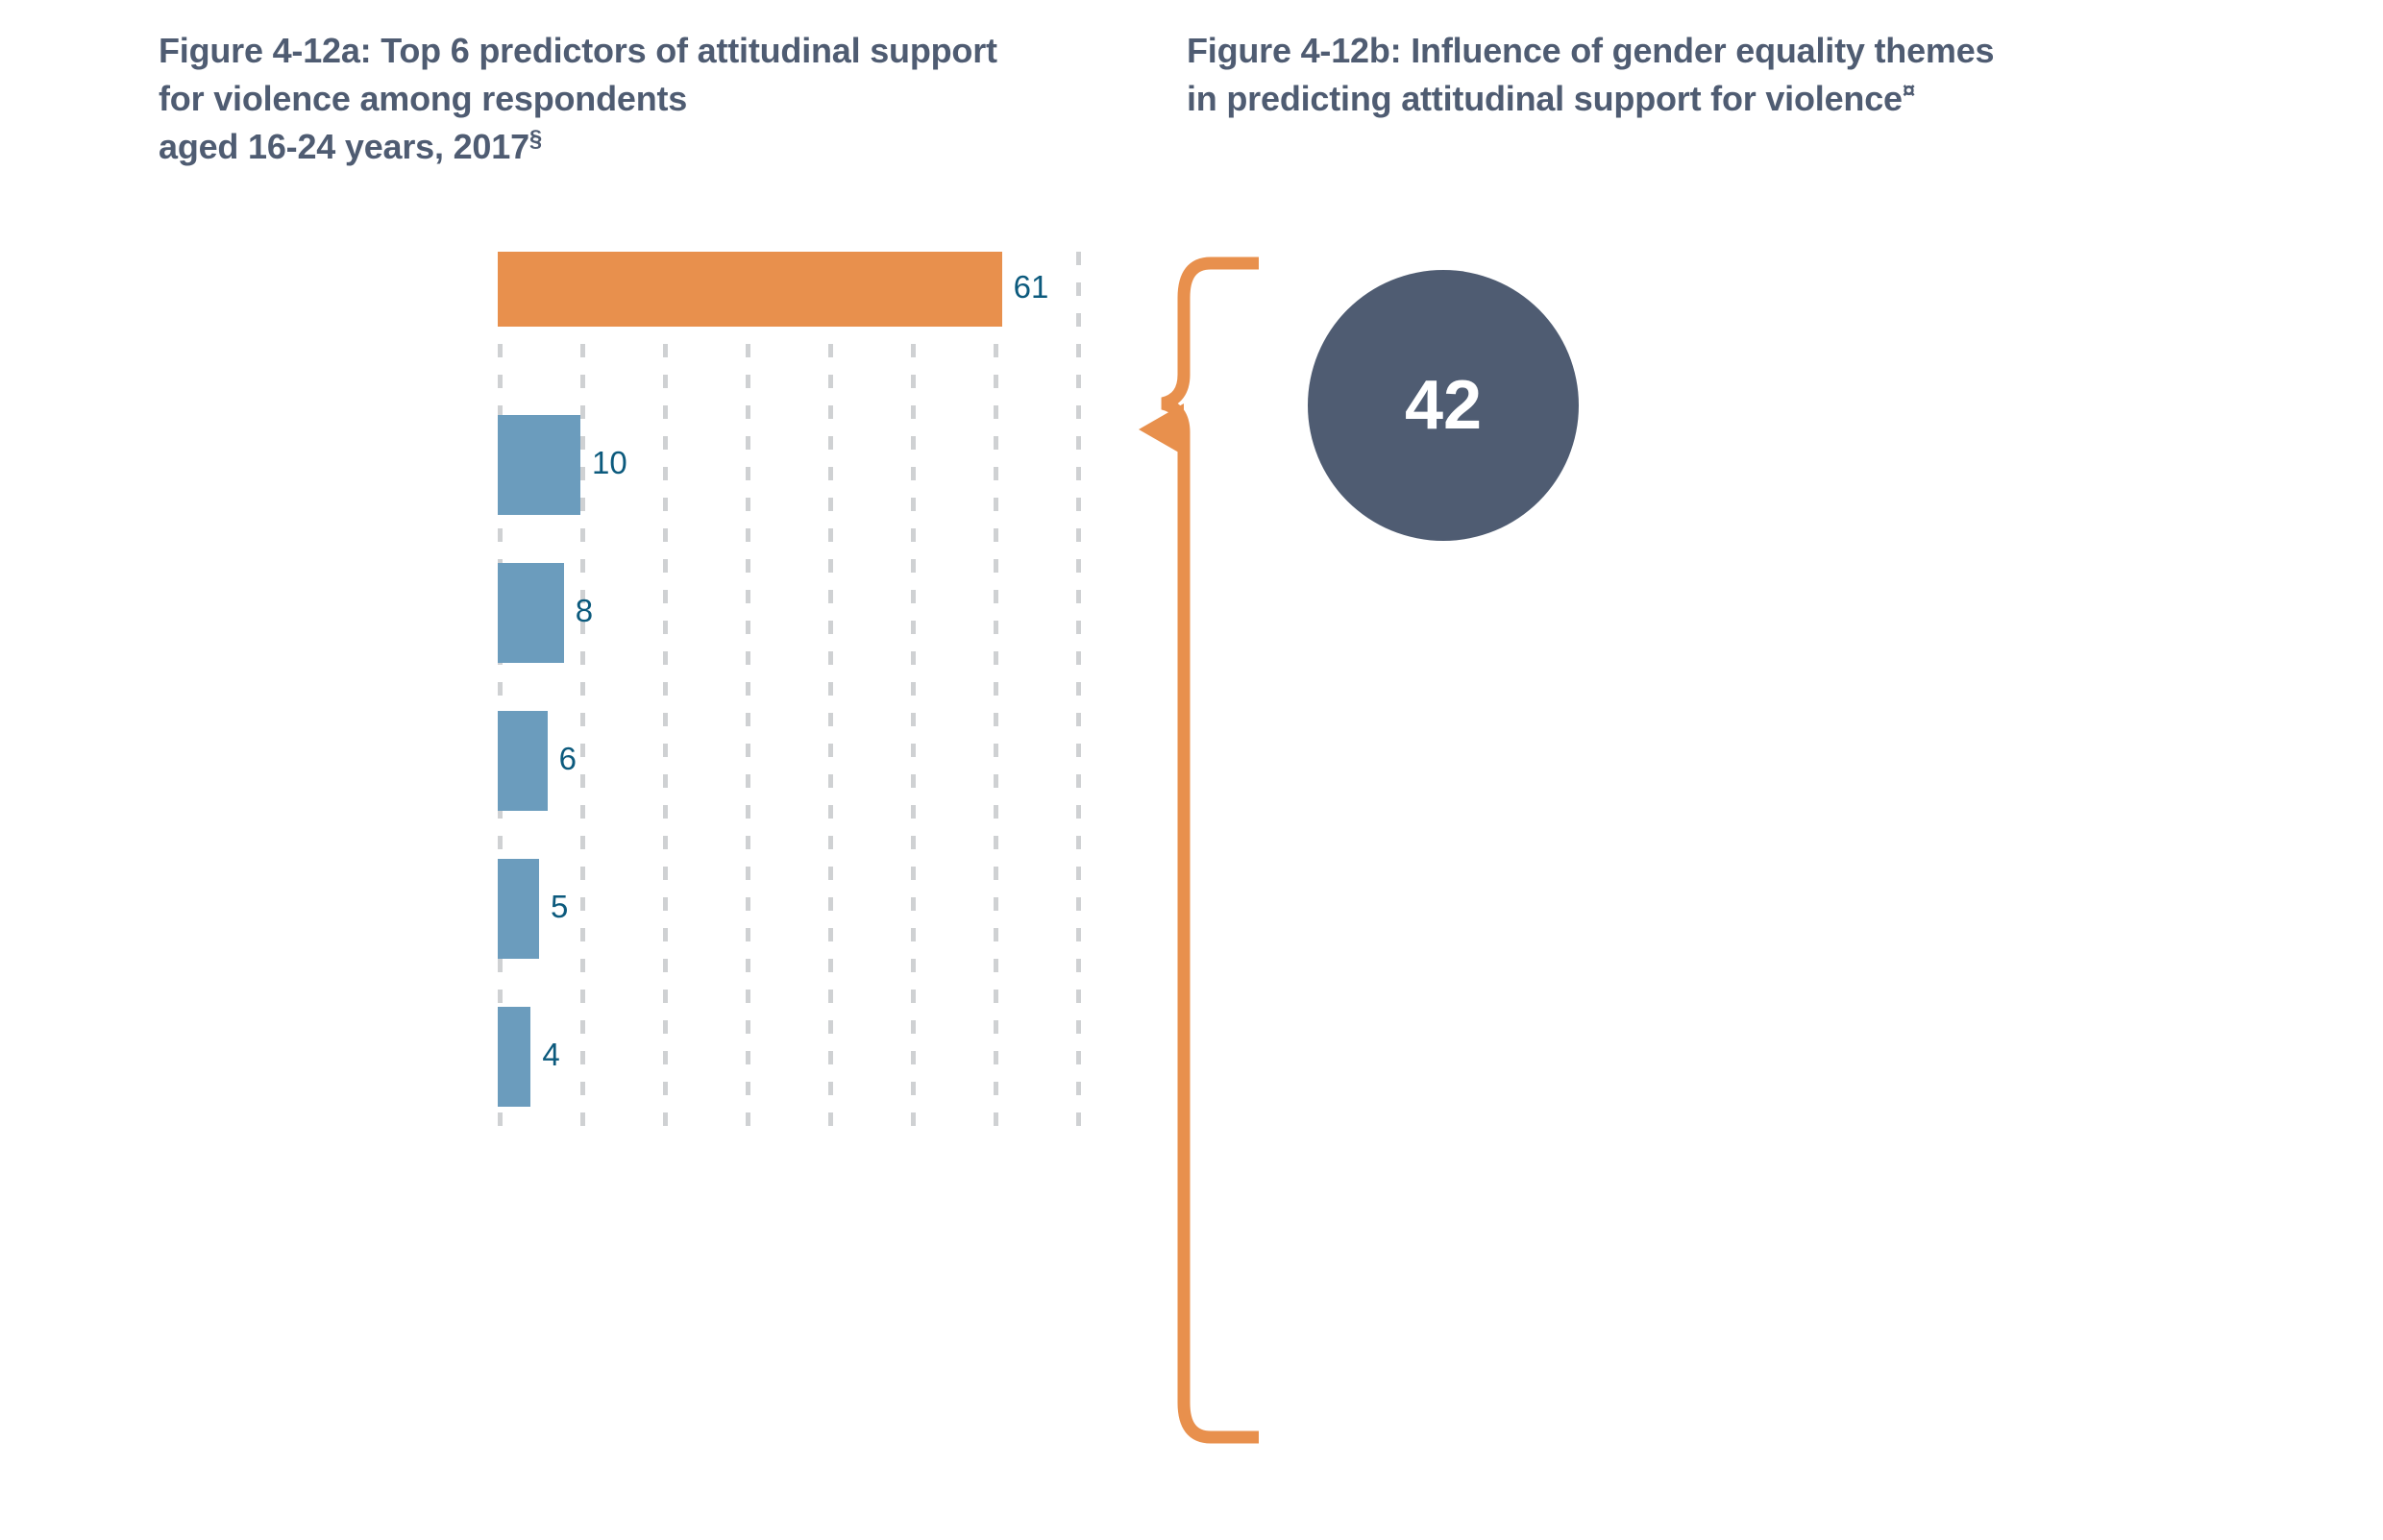 The height and width of the screenshot is (1540, 2383). I want to click on orange-brace-icon, so click(1199, 851).